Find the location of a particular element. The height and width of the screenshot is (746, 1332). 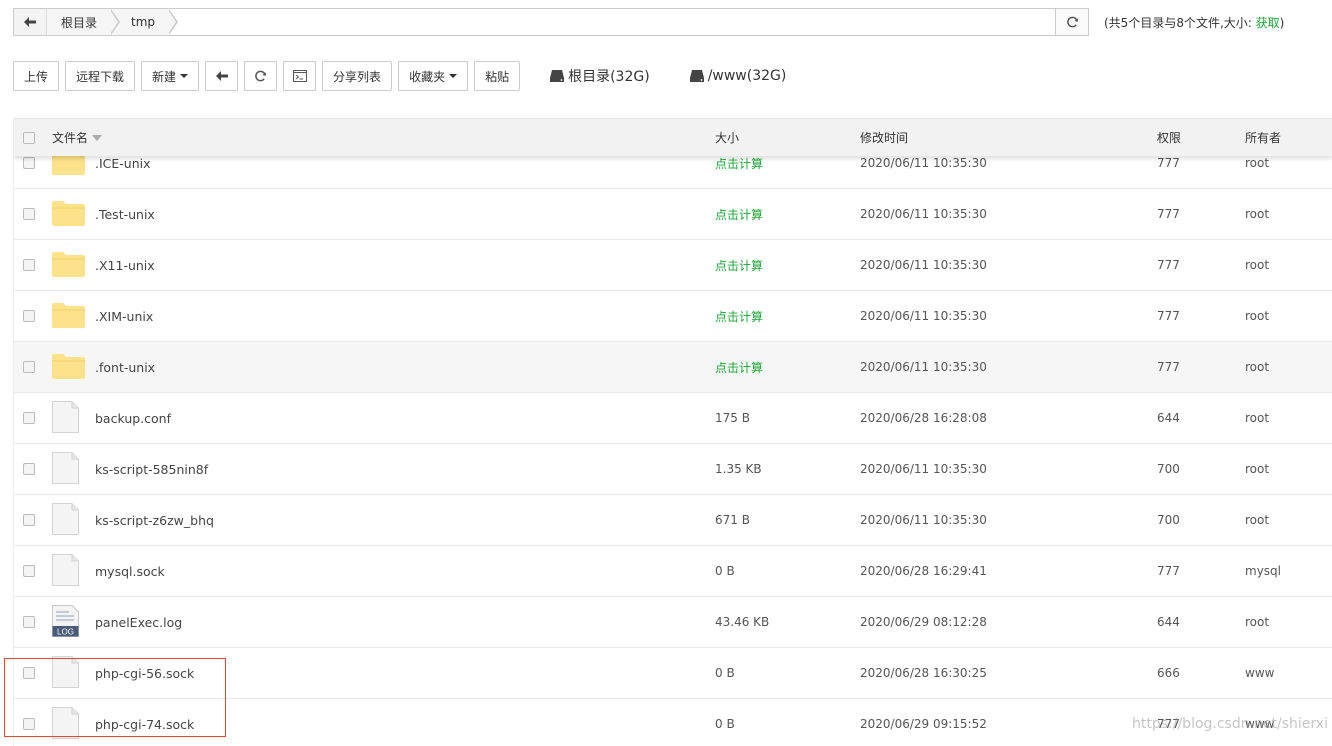

new-dropdown-button: 新建 is located at coordinates (170, 76).